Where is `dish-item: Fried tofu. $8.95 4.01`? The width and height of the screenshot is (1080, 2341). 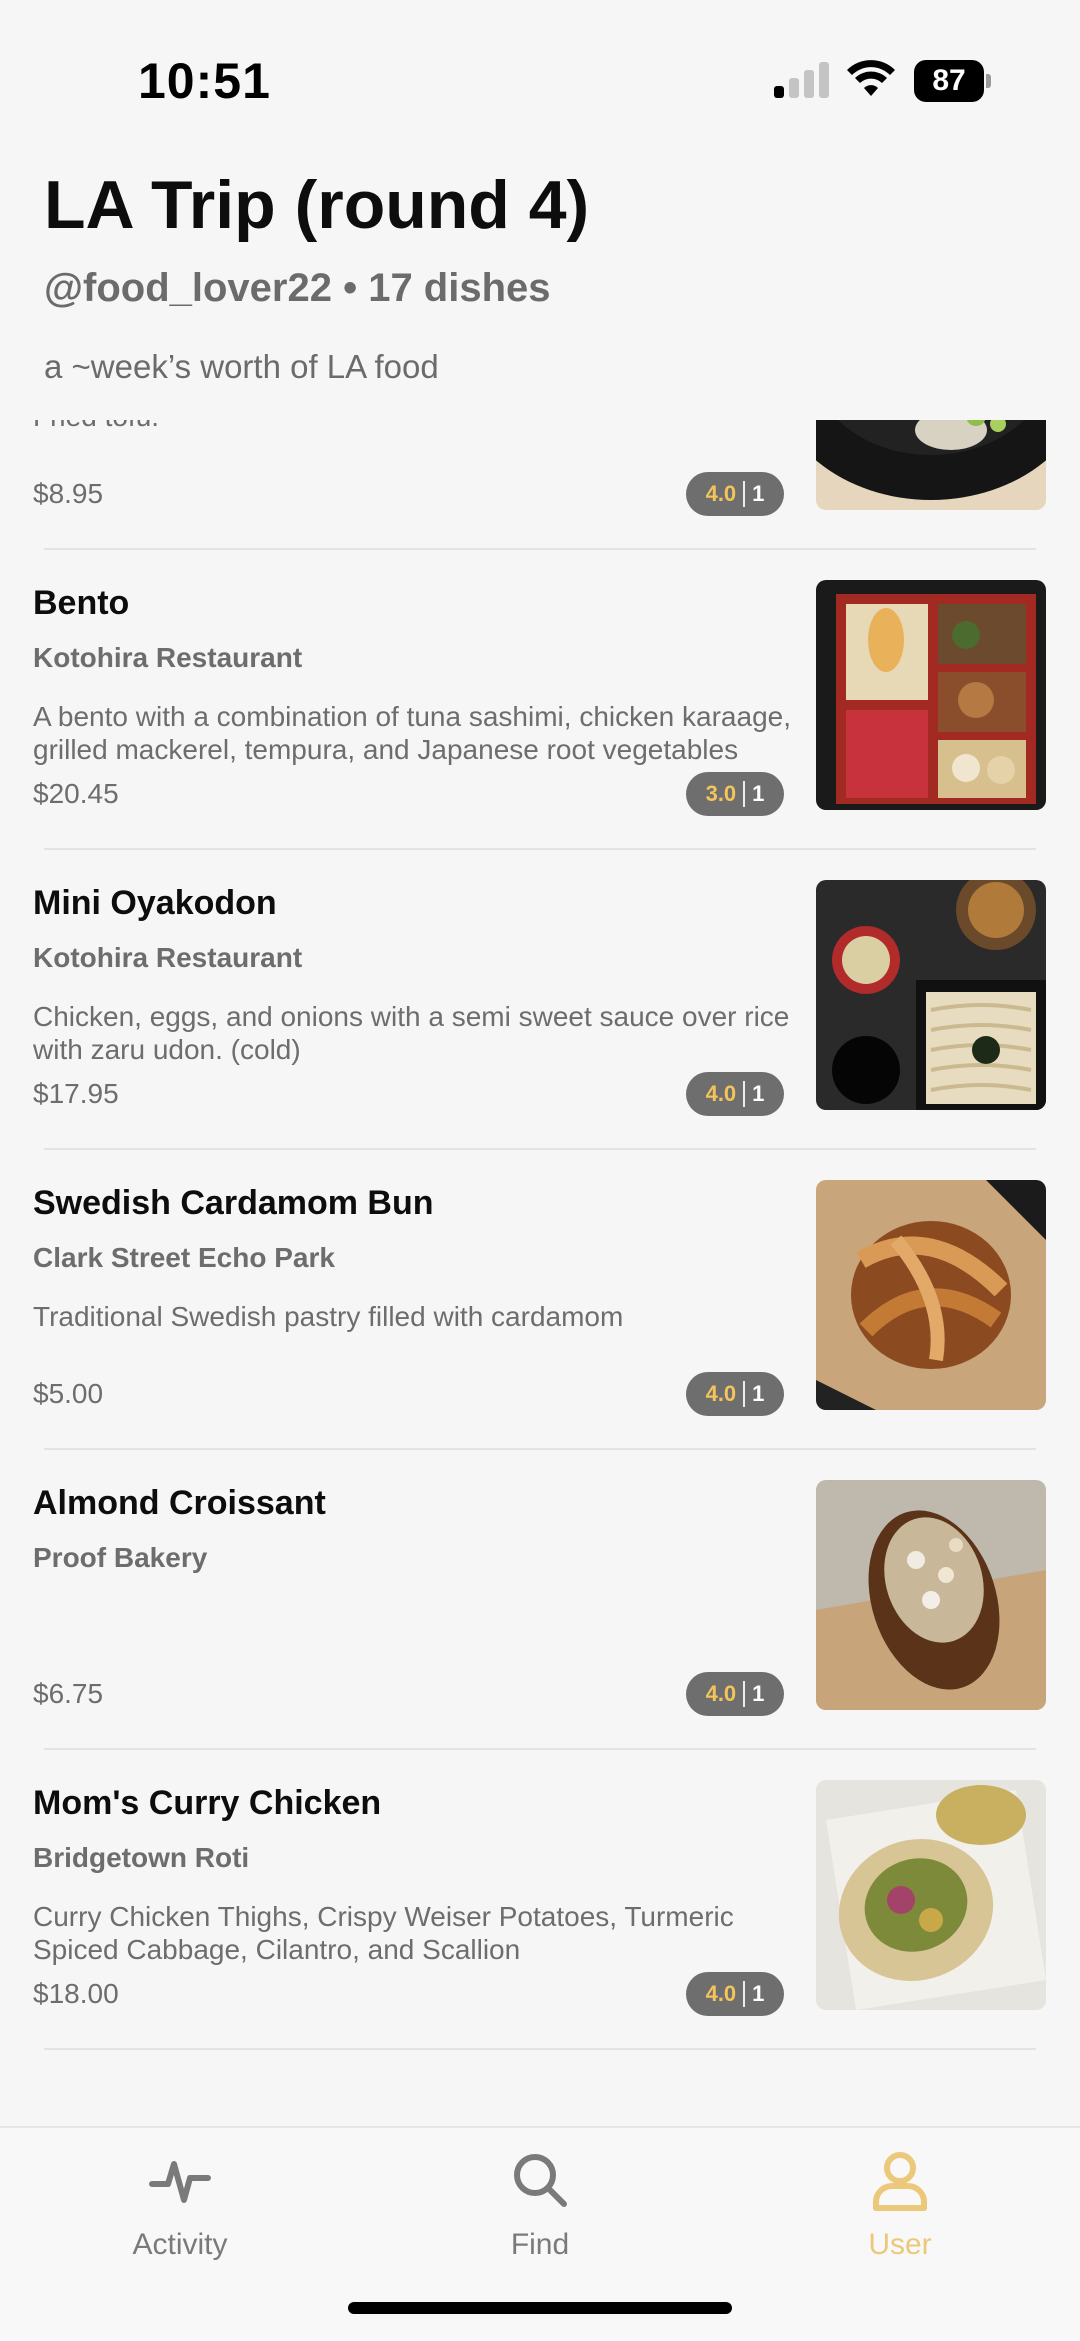 dish-item: Fried tofu. $8.95 4.01 is located at coordinates (540, 485).